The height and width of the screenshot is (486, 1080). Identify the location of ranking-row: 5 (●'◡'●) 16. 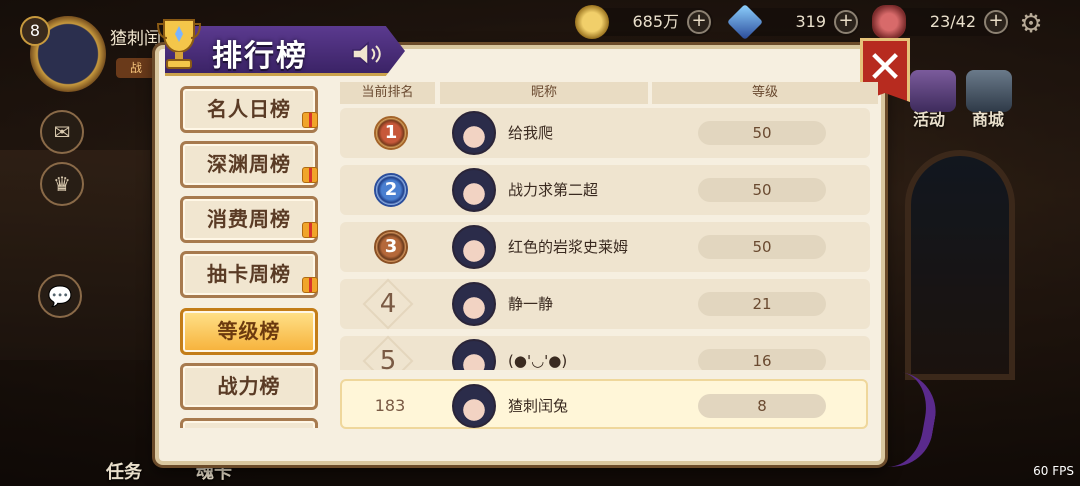
(605, 352).